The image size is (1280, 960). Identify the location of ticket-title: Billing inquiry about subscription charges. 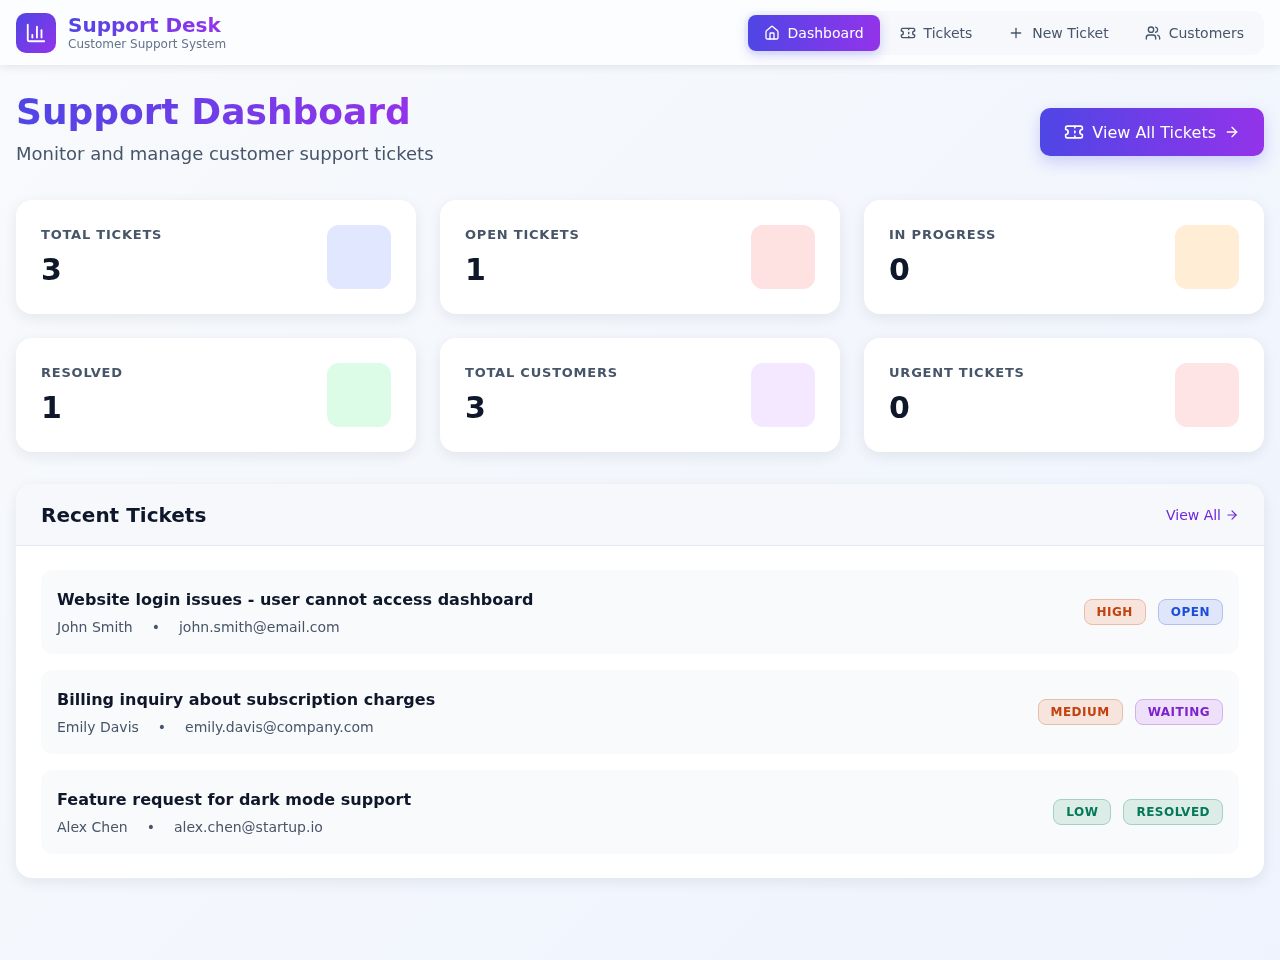
(246, 699).